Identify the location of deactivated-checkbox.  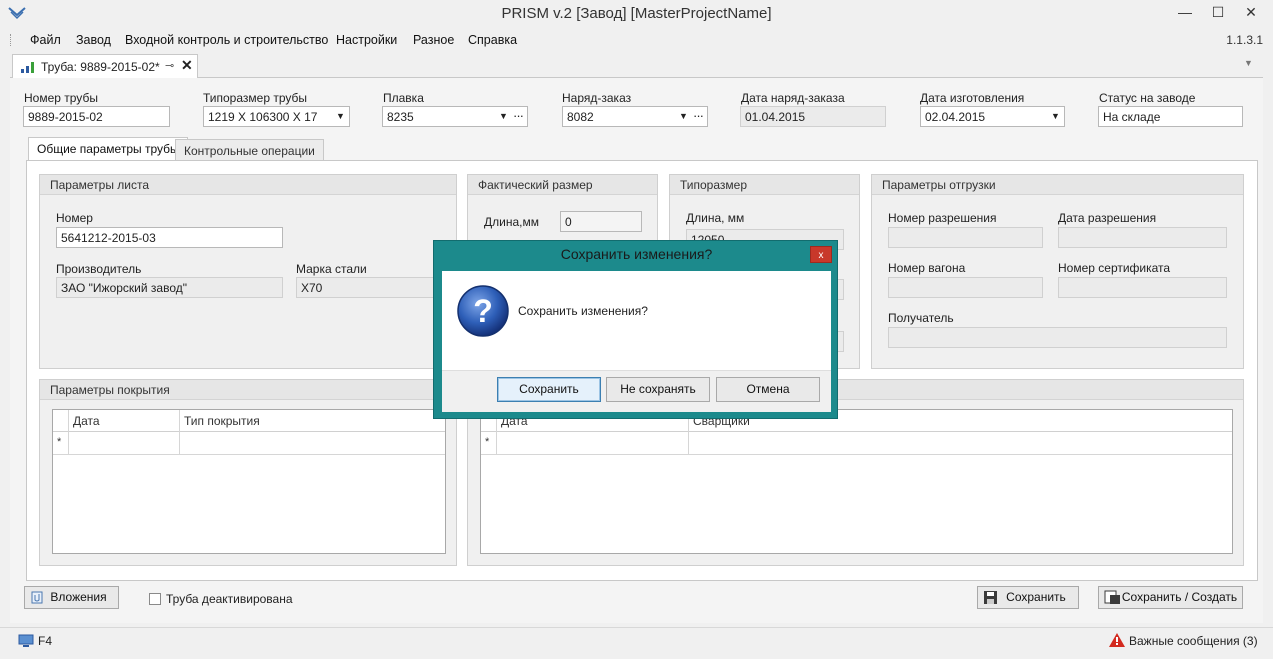
(155, 599).